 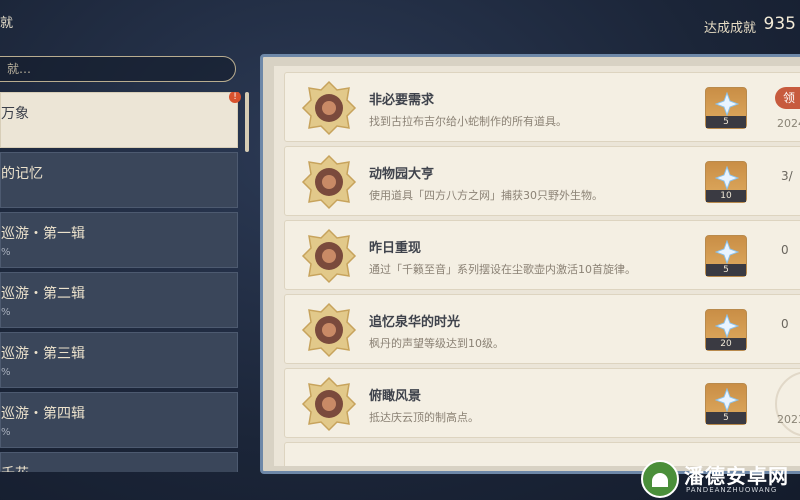 What do you see at coordinates (235, 97) in the screenshot?
I see `notification-badge: !` at bounding box center [235, 97].